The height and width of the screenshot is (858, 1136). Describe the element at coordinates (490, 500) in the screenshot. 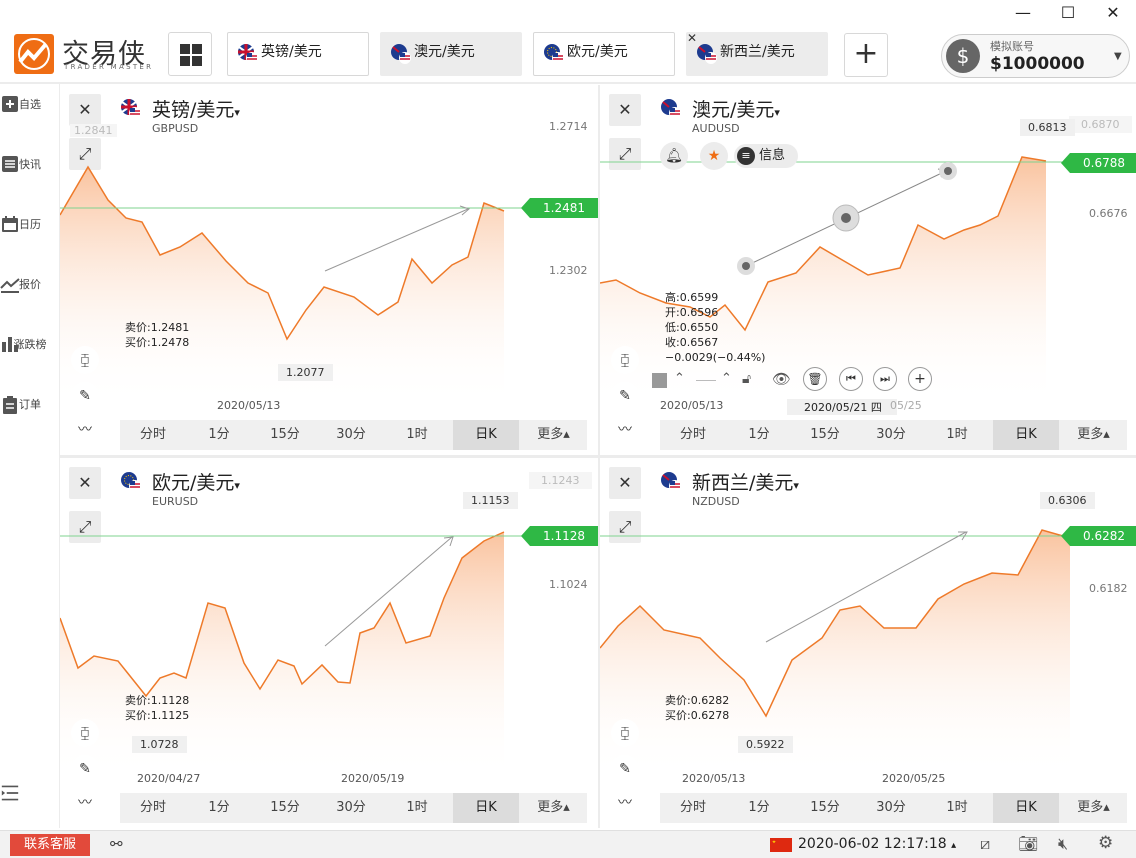

I see `high-price-label: 1.1153` at that location.